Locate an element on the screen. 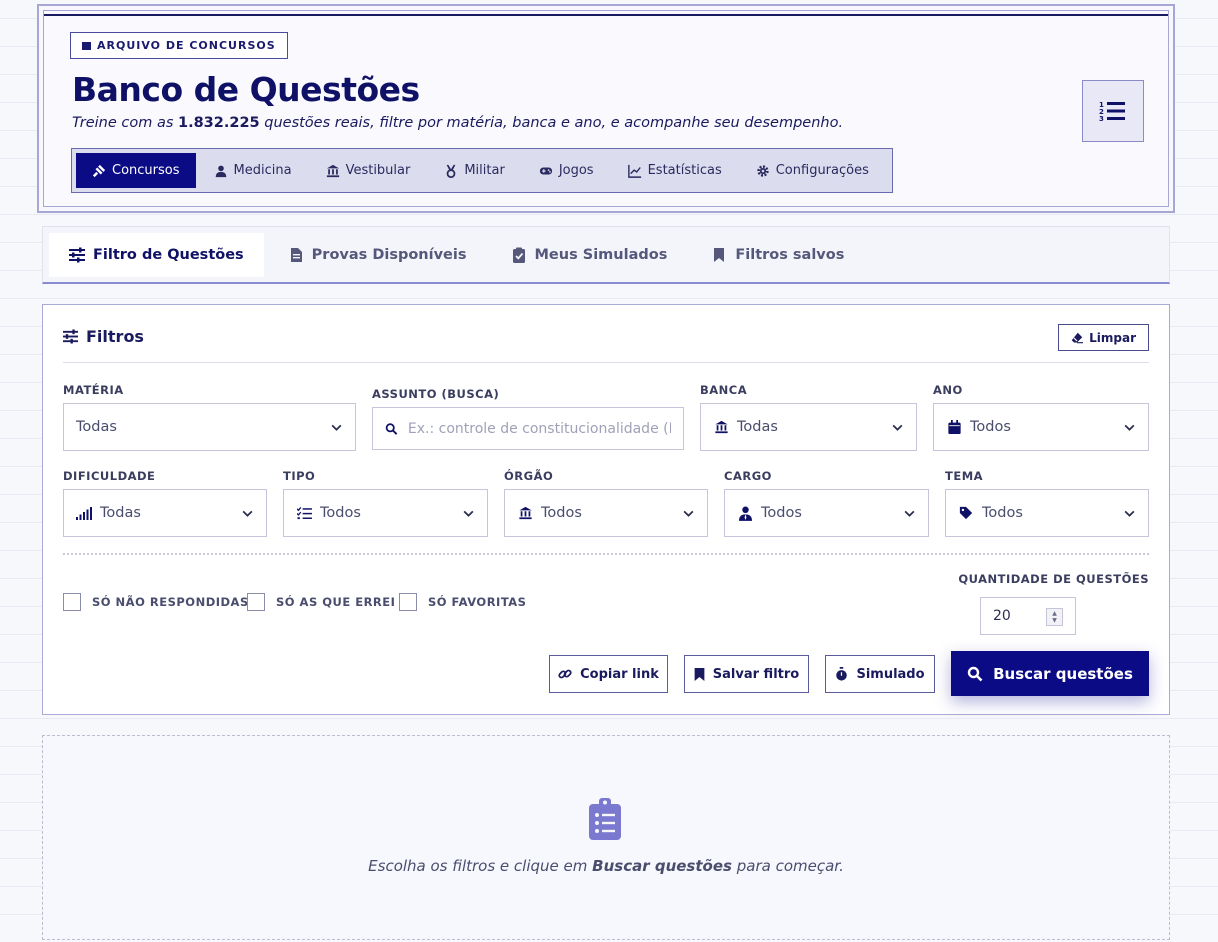 Image resolution: width=1218 pixels, height=942 pixels. nav-item-configuracoes: Configurações is located at coordinates (812, 170).